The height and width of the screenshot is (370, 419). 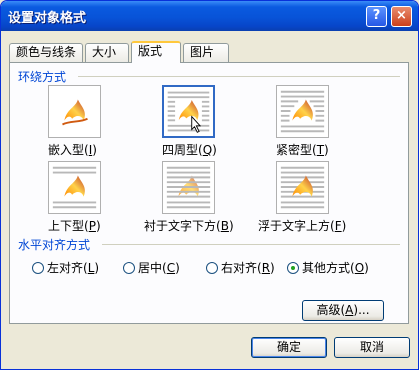 What do you see at coordinates (302, 187) in the screenshot?
I see `in-front-of-text-icon` at bounding box center [302, 187].